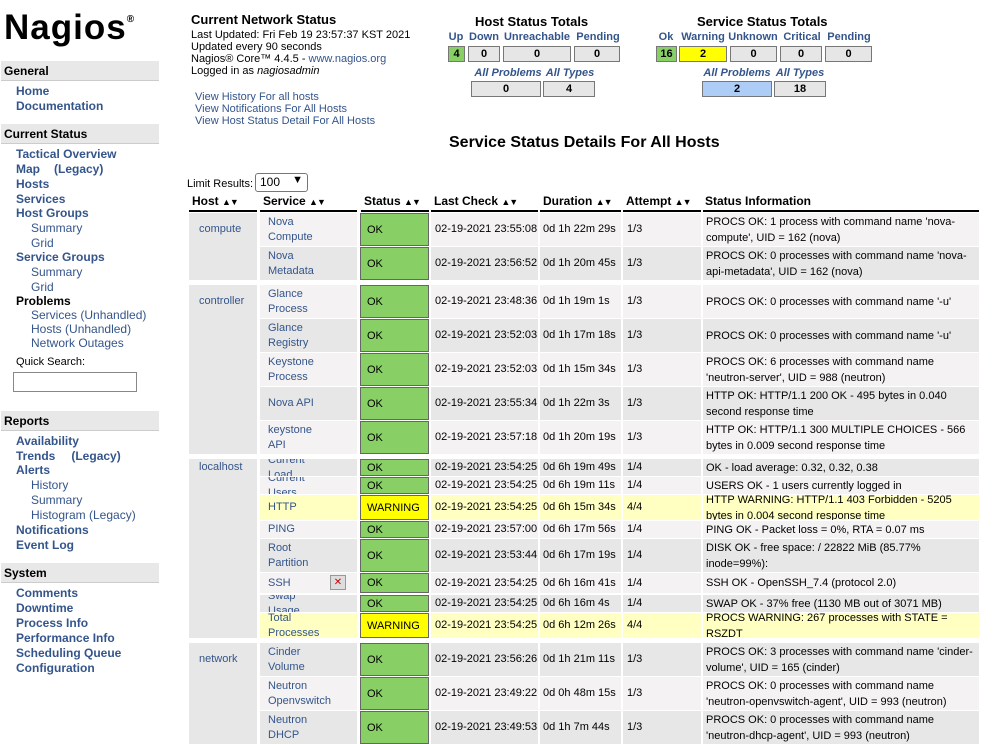 The image size is (996, 744). I want to click on nav-host-groups: Host Groups, so click(52, 213).